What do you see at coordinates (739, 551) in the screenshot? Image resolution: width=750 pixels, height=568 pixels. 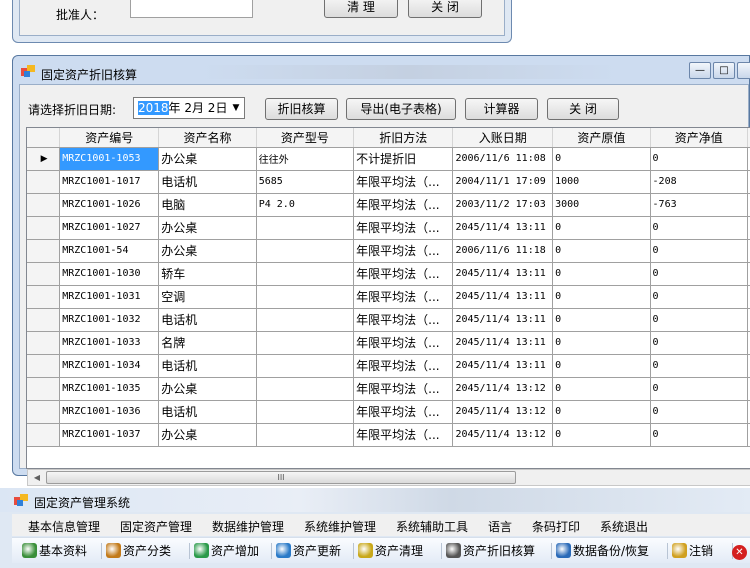 I see `exit-icon: ✕` at bounding box center [739, 551].